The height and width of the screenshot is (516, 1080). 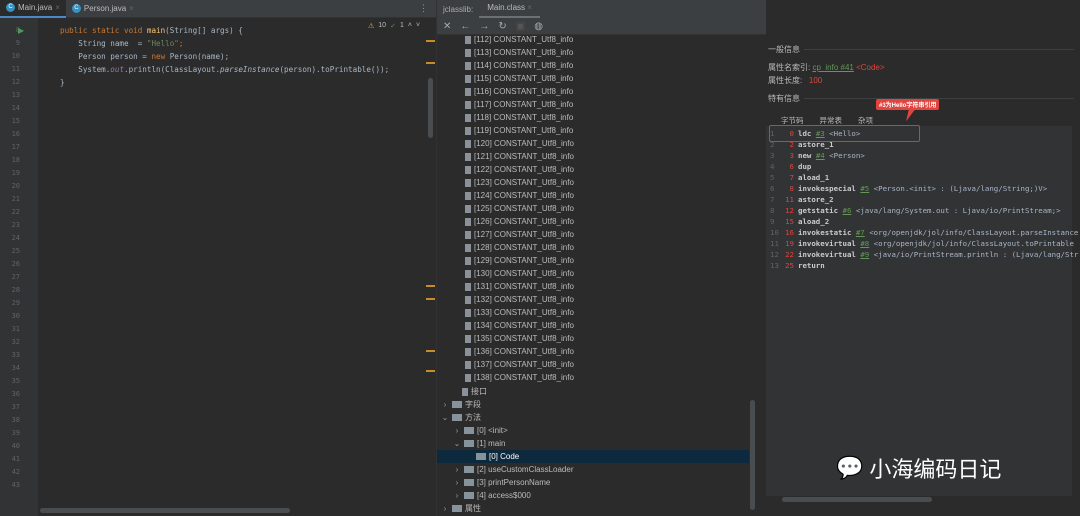 I want to click on tree-item: [0] Code, so click(x=593, y=456).